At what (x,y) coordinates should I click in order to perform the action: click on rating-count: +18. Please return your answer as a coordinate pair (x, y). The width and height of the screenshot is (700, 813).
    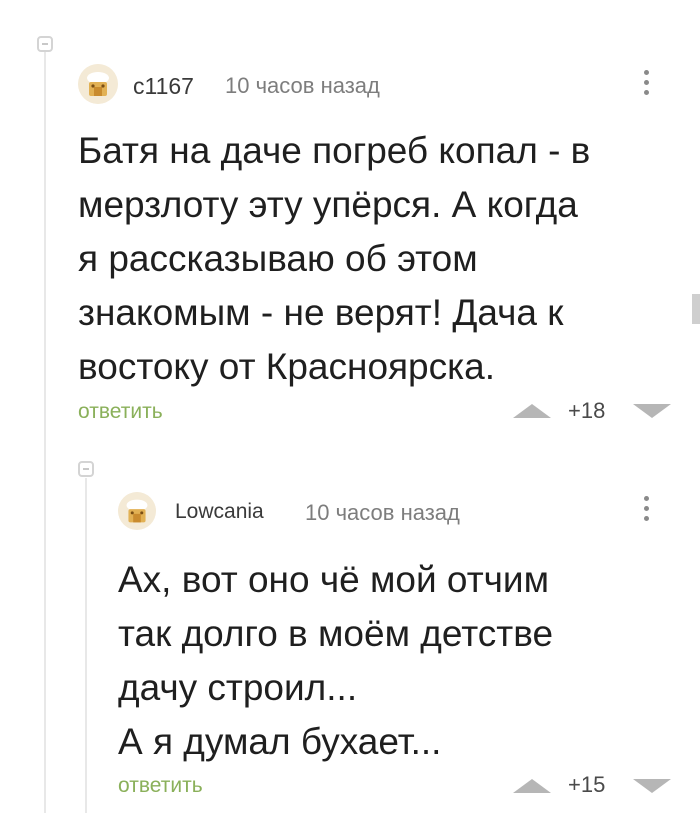
    Looking at the image, I should click on (587, 410).